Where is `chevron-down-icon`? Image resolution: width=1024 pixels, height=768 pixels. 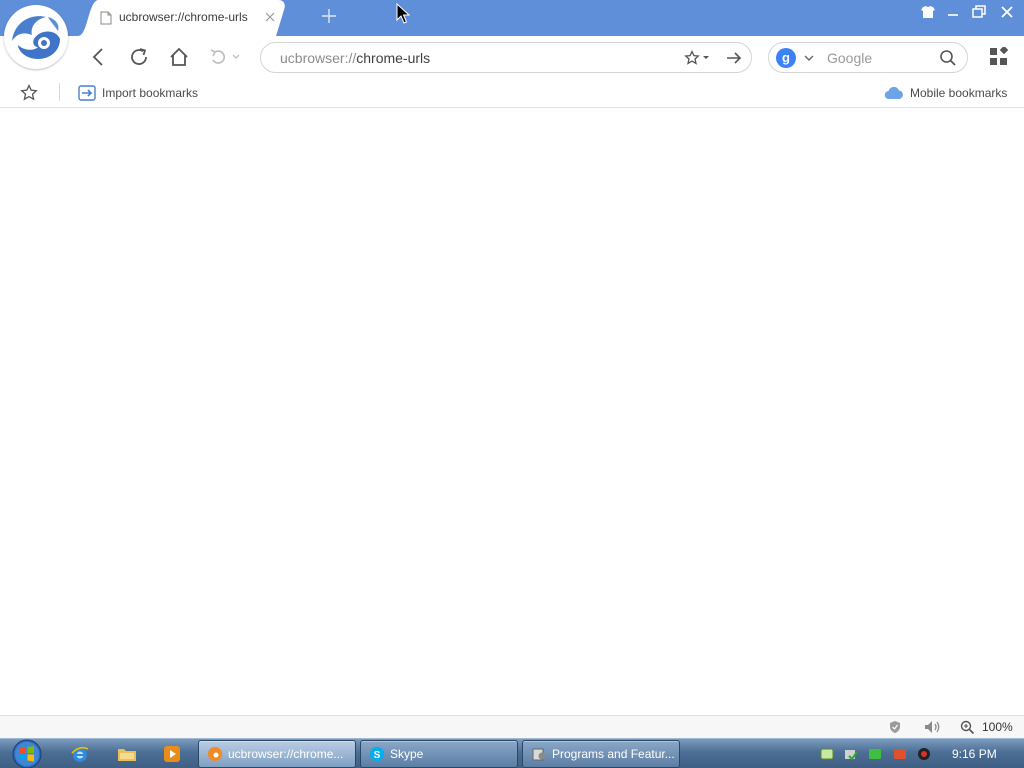
chevron-down-icon is located at coordinates (809, 58).